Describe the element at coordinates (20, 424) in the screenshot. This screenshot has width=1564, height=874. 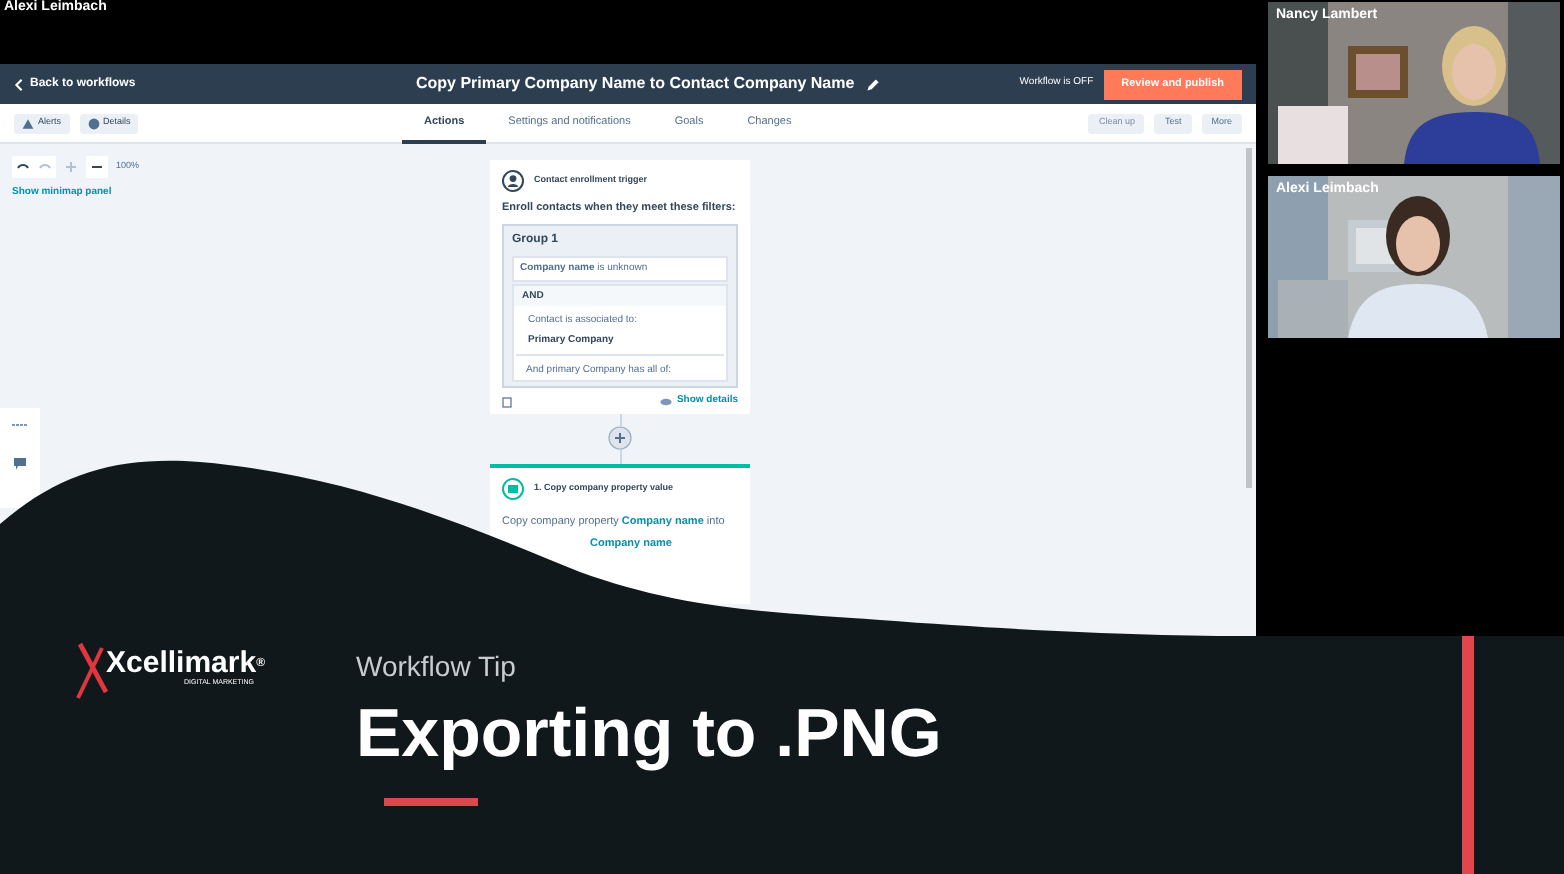
I see `grid-icon` at that location.